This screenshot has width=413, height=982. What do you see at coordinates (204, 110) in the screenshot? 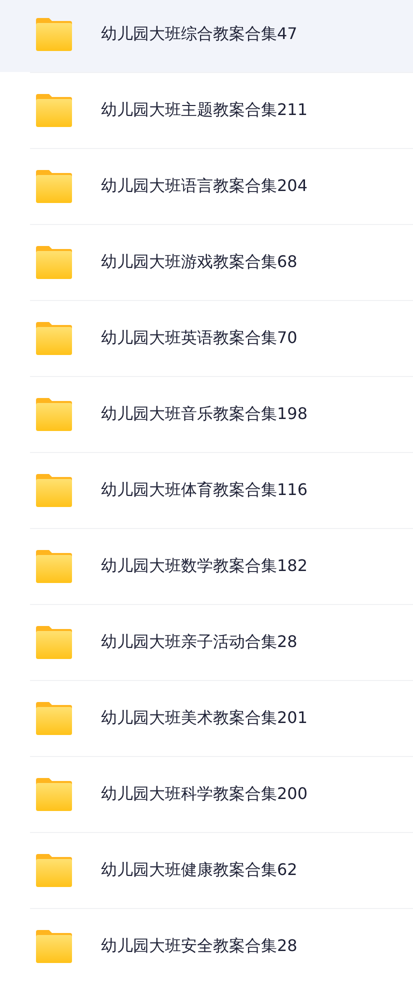
I see `folder-name: 幼儿园大班主题教案合集211` at bounding box center [204, 110].